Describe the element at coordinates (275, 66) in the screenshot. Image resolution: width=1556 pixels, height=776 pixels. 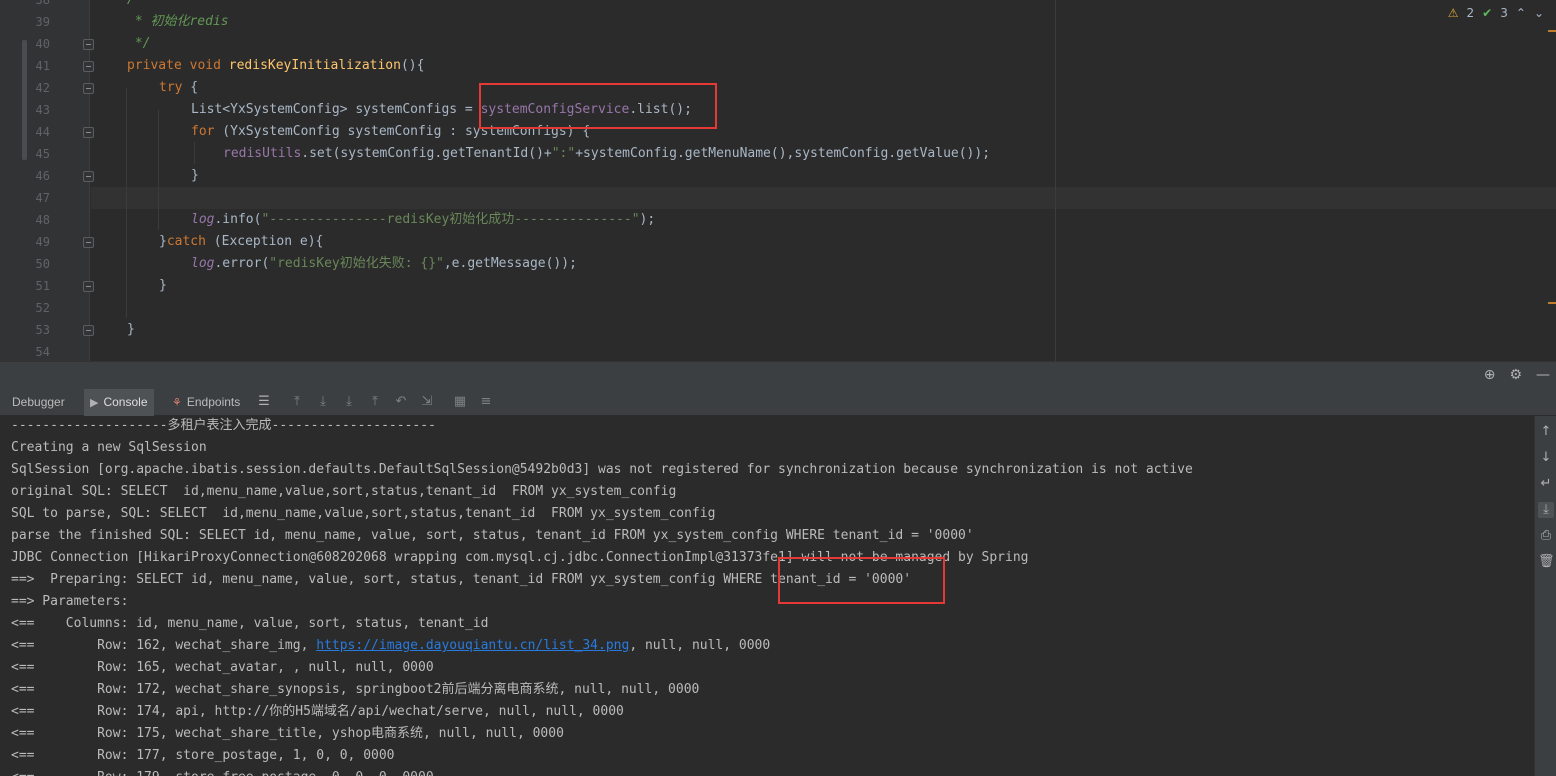
I see `code-line-41: private void redisKeyInitialization(){` at that location.